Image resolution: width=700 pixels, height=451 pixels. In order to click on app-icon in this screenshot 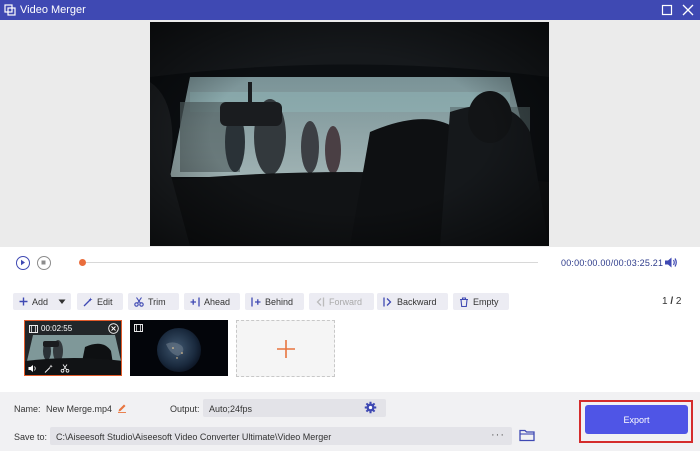, I will do `click(10, 10)`.